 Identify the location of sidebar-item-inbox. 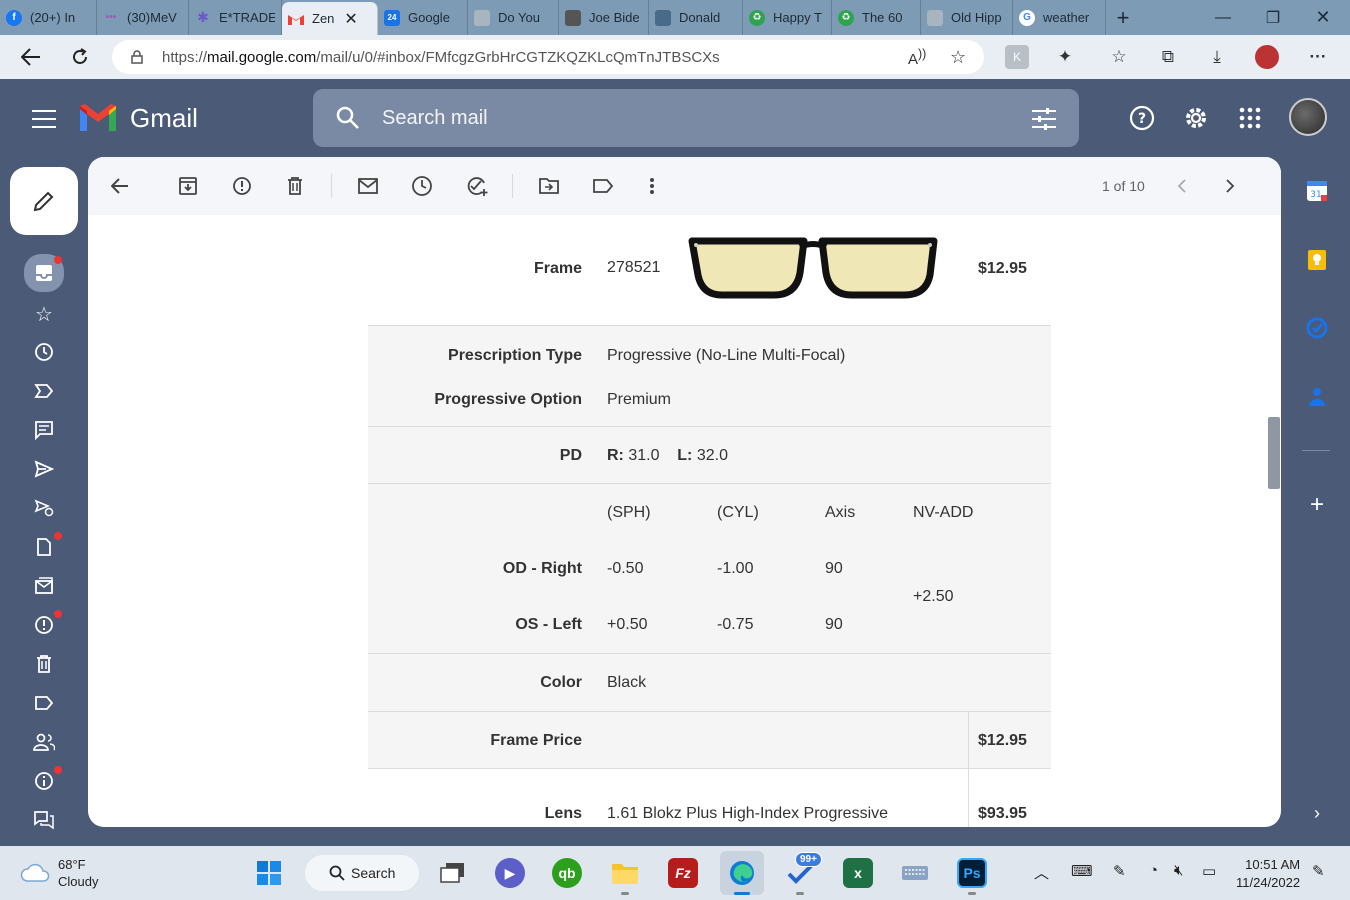
(44, 273).